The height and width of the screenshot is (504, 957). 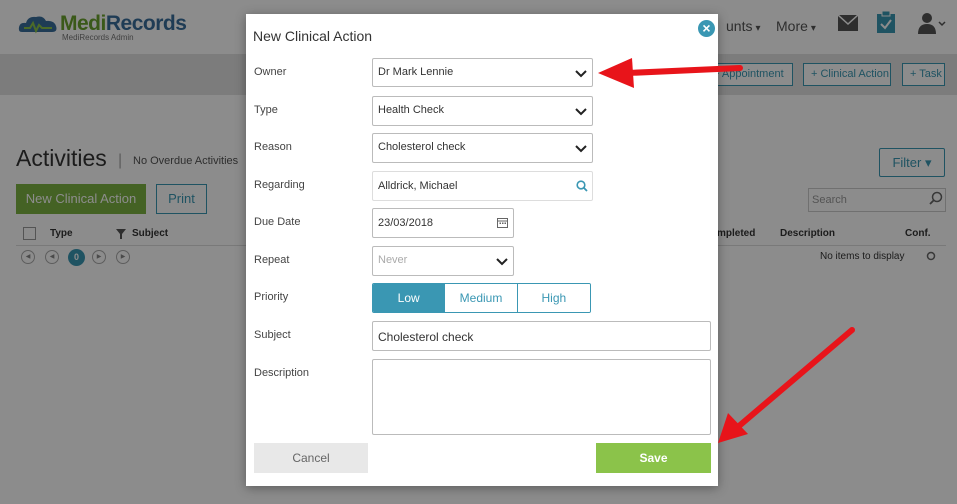 I want to click on owner-value: Dr Mark Lennie, so click(x=416, y=72).